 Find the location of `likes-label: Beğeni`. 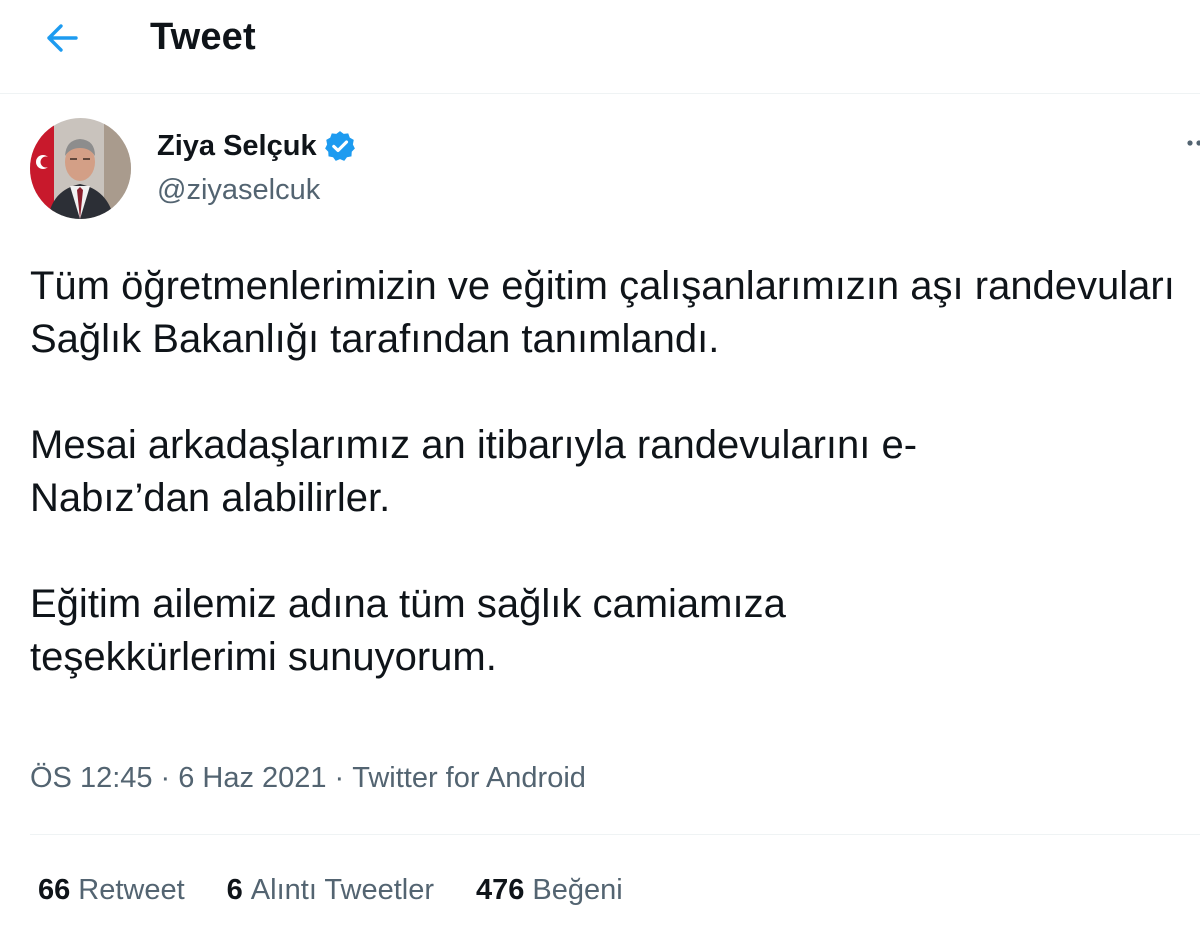

likes-label: Beğeni is located at coordinates (577, 890).